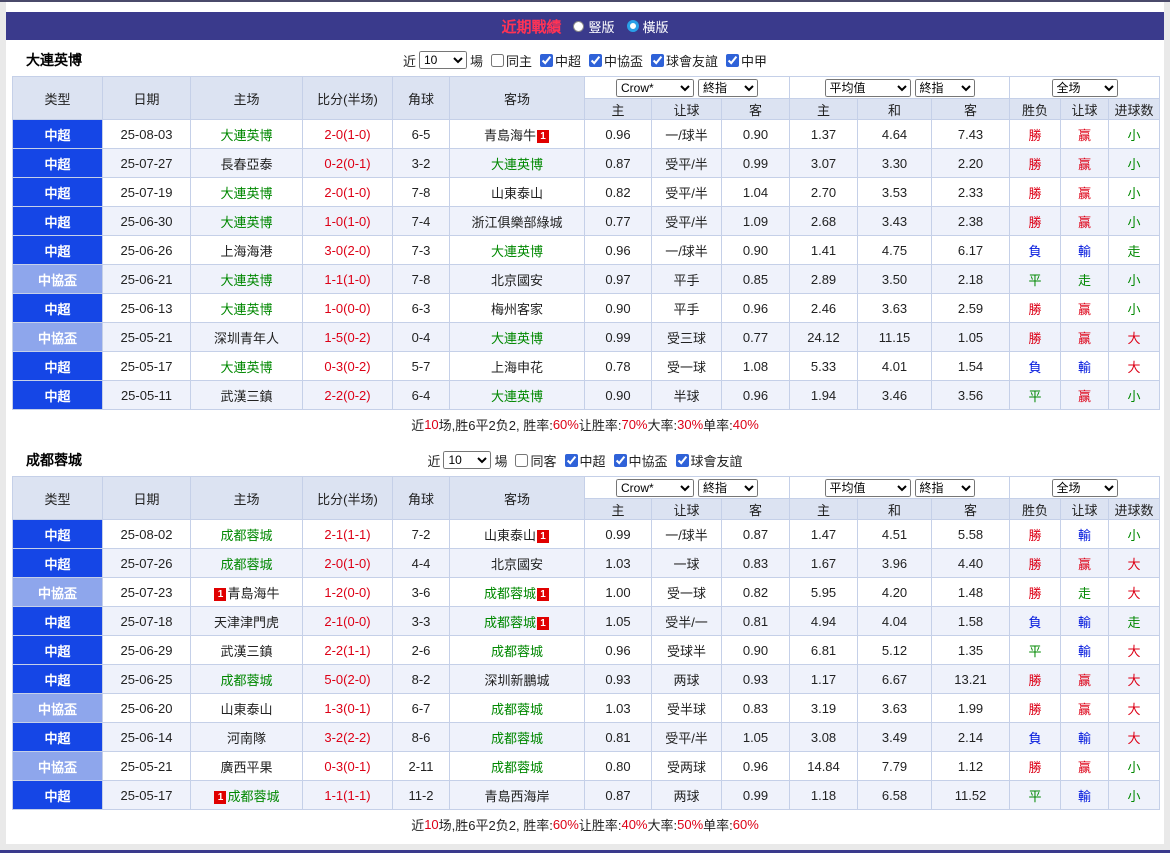 This screenshot has width=1170, height=853. Describe the element at coordinates (516, 680) in the screenshot. I see `team-link: 深圳新鵬城` at that location.